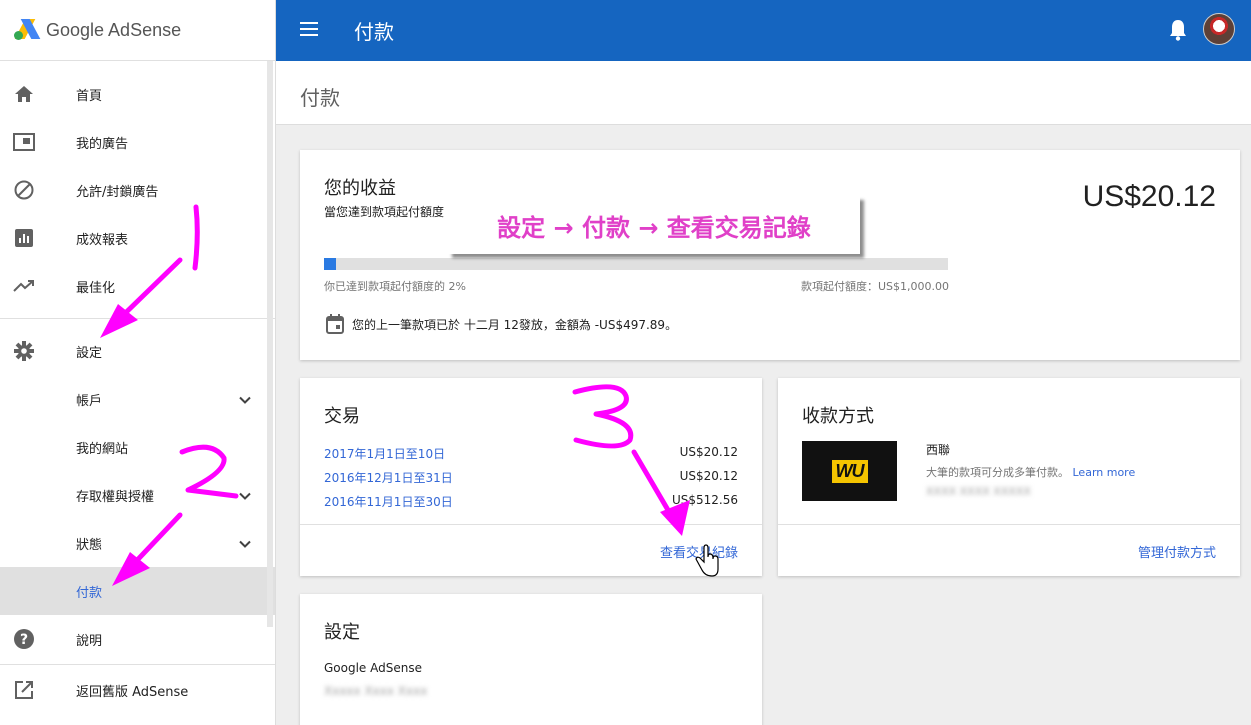 This screenshot has height=725, width=1251. I want to click on earnings-amount: US$20.12, so click(1149, 196).